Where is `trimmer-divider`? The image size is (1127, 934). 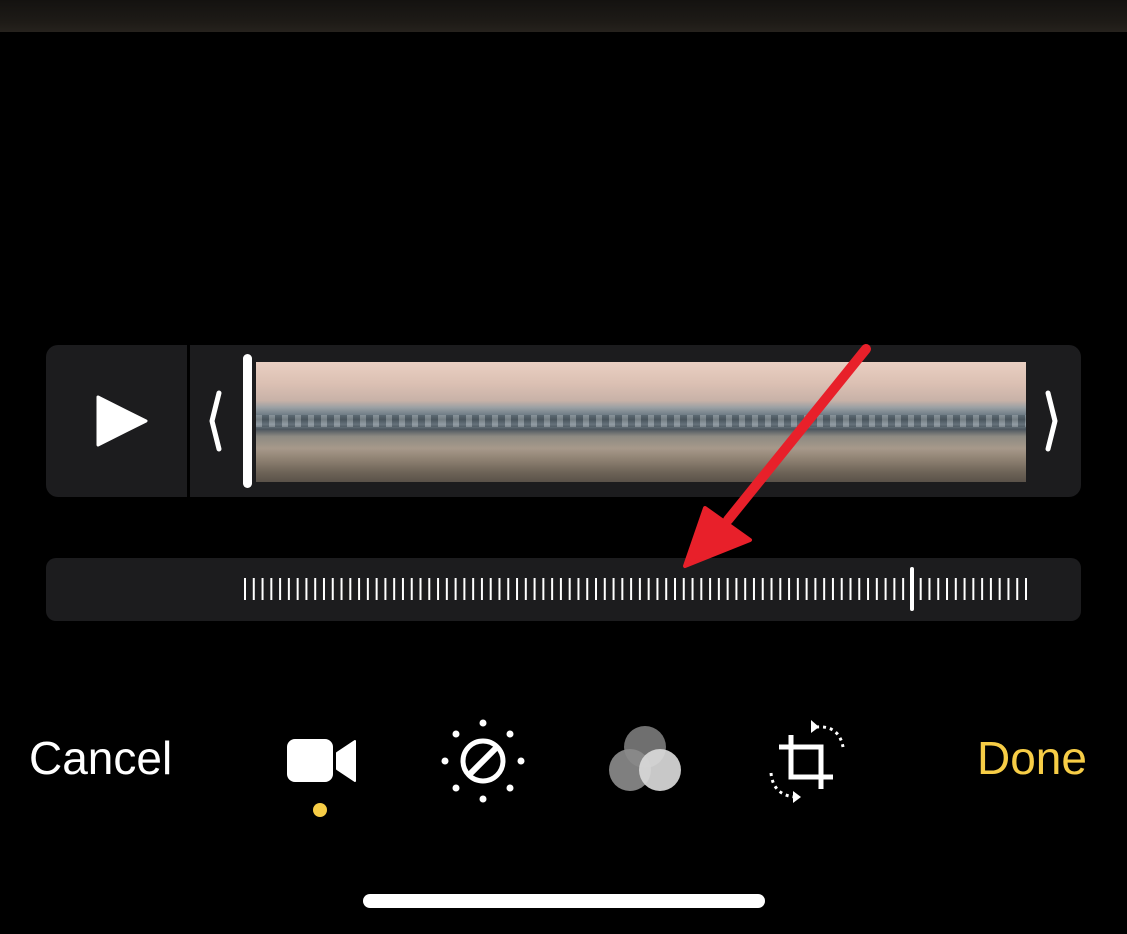 trimmer-divider is located at coordinates (188, 421).